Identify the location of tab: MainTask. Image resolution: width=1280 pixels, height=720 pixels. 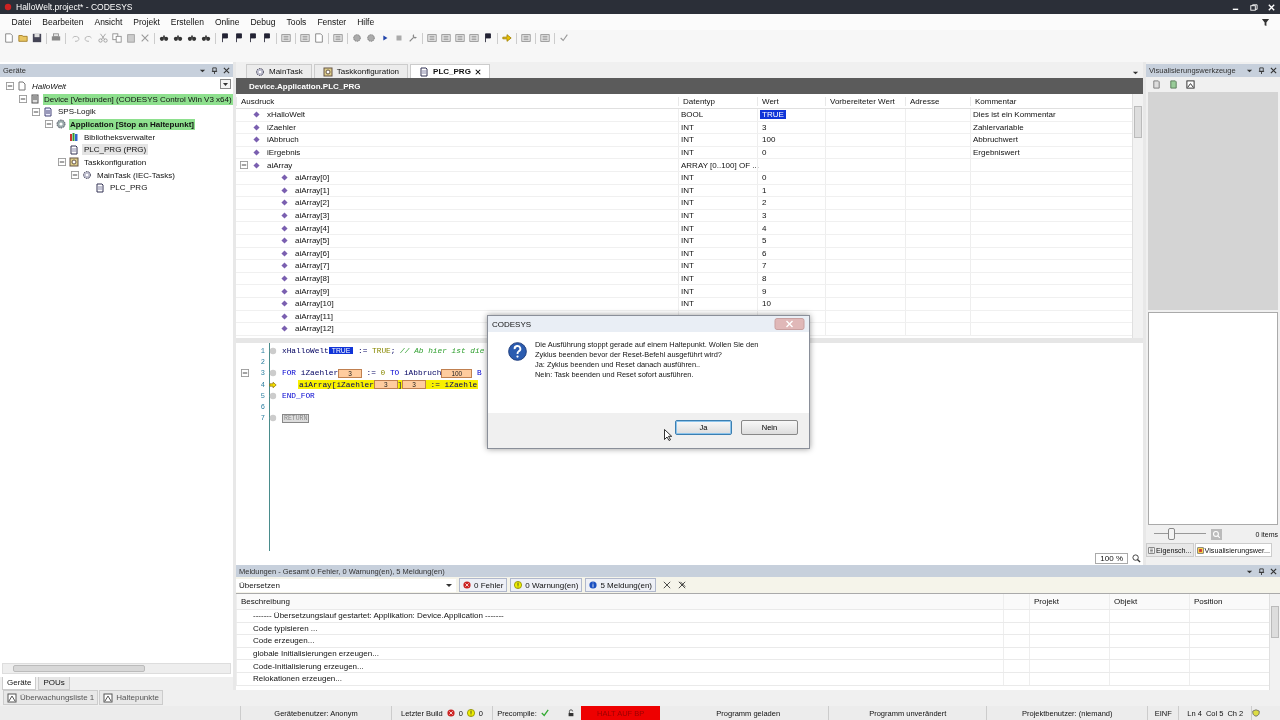
(279, 71).